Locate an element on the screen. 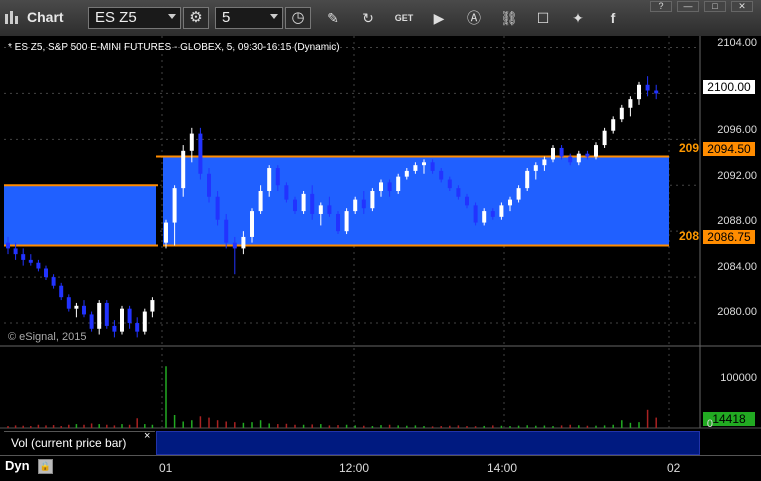  symbol-value: ES Z5 is located at coordinates (116, 17).